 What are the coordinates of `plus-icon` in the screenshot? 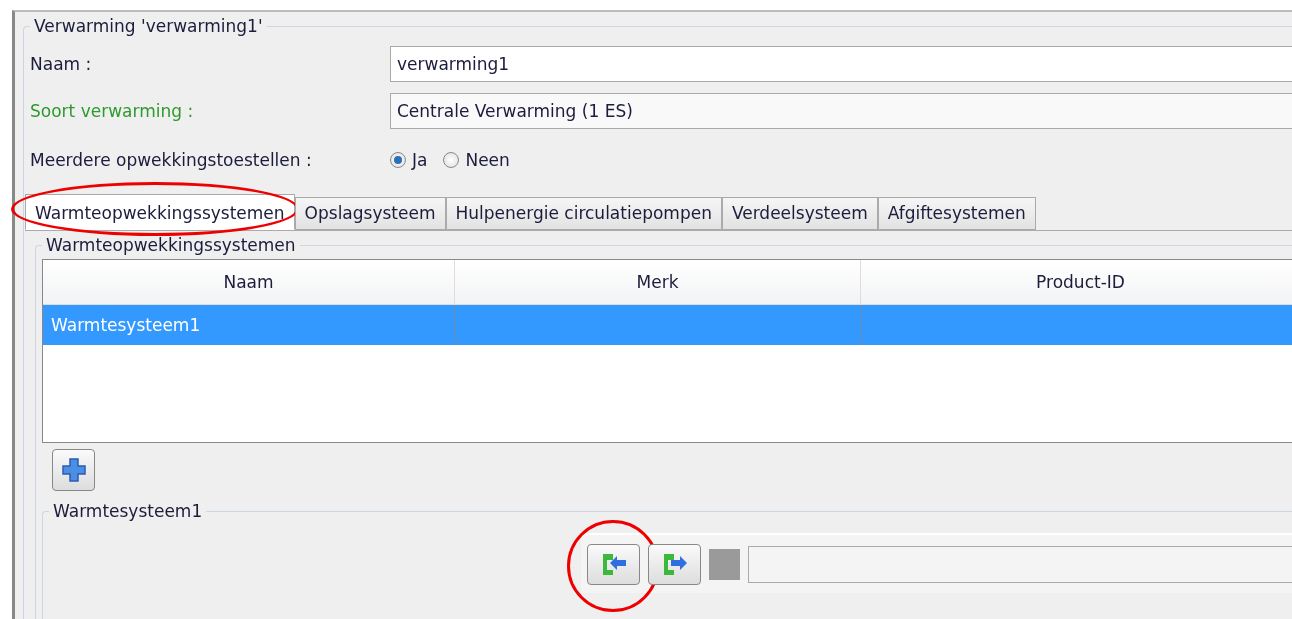 It's located at (73, 470).